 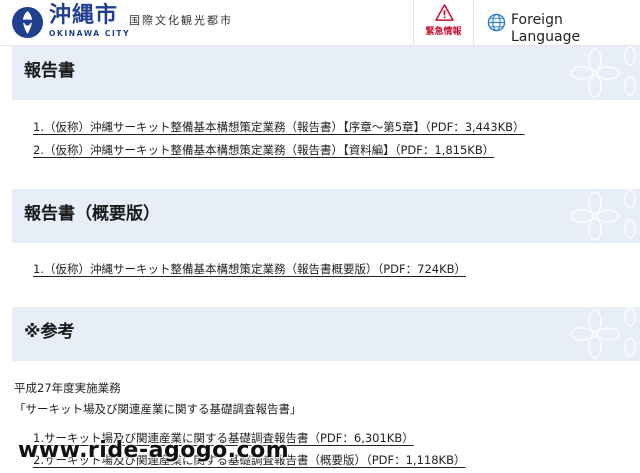 What do you see at coordinates (92, 214) in the screenshot?
I see `section-title: 報告書（概要版）` at bounding box center [92, 214].